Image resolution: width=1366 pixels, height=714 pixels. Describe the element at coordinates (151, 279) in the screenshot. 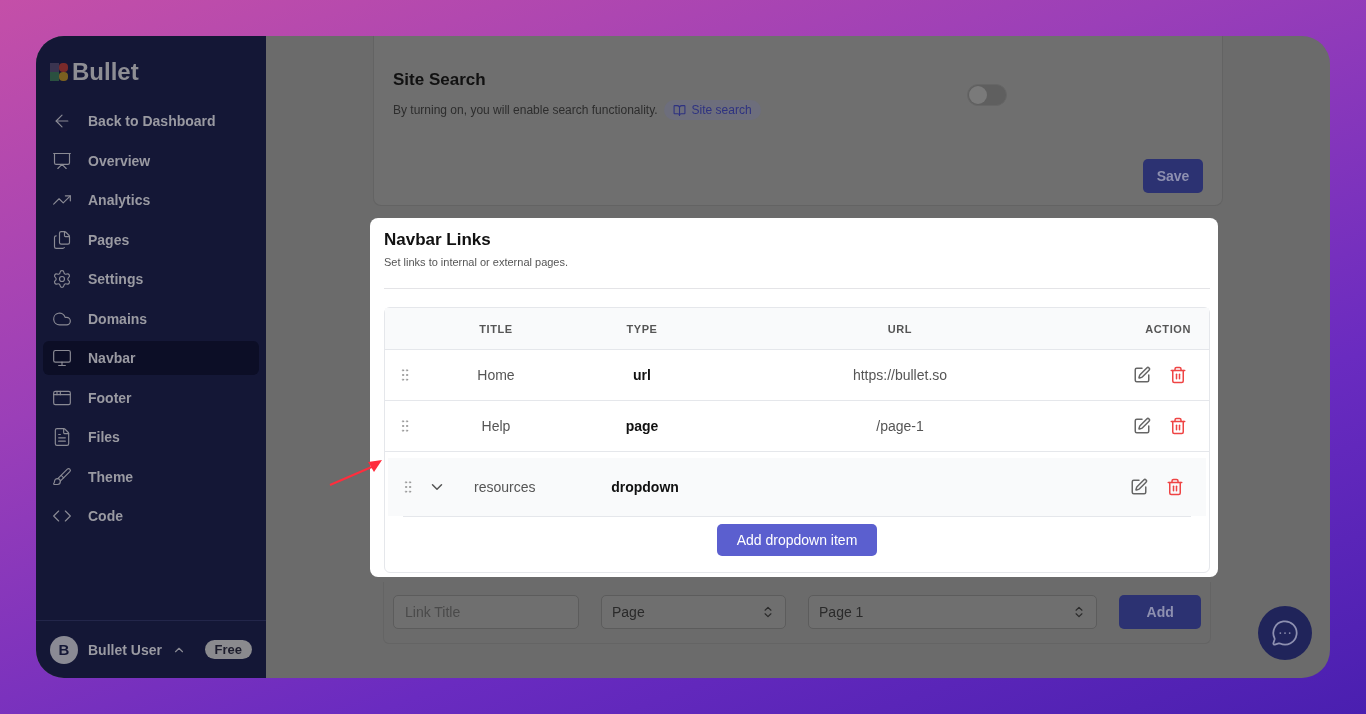

I see `sidebar-item: Settings` at that location.